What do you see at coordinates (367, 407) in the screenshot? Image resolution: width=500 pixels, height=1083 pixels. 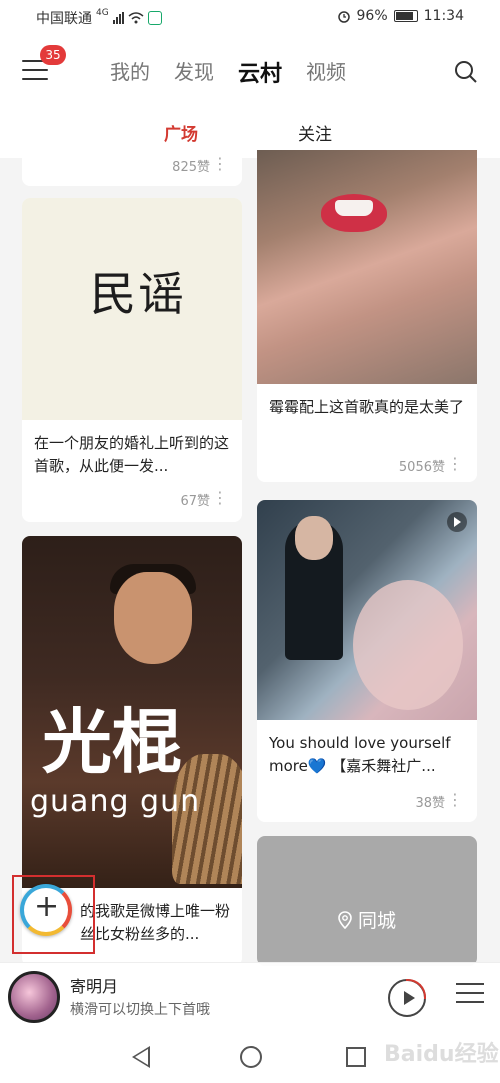 I see `post-caption: 霉霉配上这首歌真的是太美了` at bounding box center [367, 407].